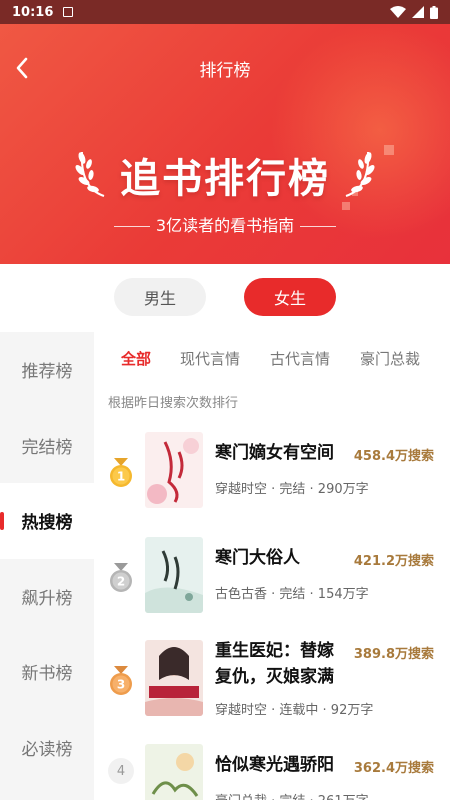 This screenshot has width=450, height=800. Describe the element at coordinates (292, 489) in the screenshot. I see `book-meta: 穿越时空 · 完结 · 290万字` at that location.